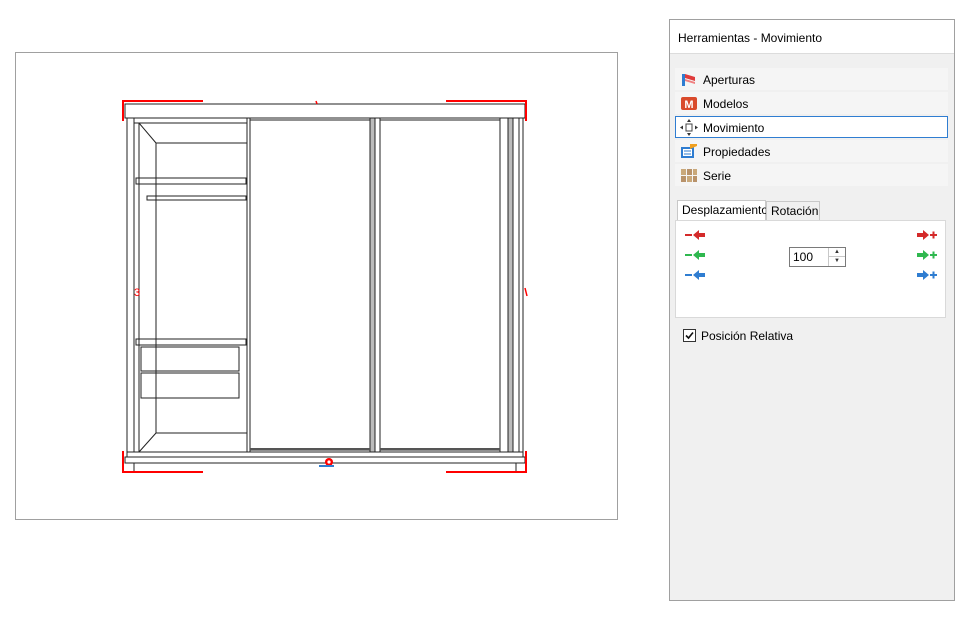  Describe the element at coordinates (196, 198) in the screenshot. I see `hanging-rail` at that location.